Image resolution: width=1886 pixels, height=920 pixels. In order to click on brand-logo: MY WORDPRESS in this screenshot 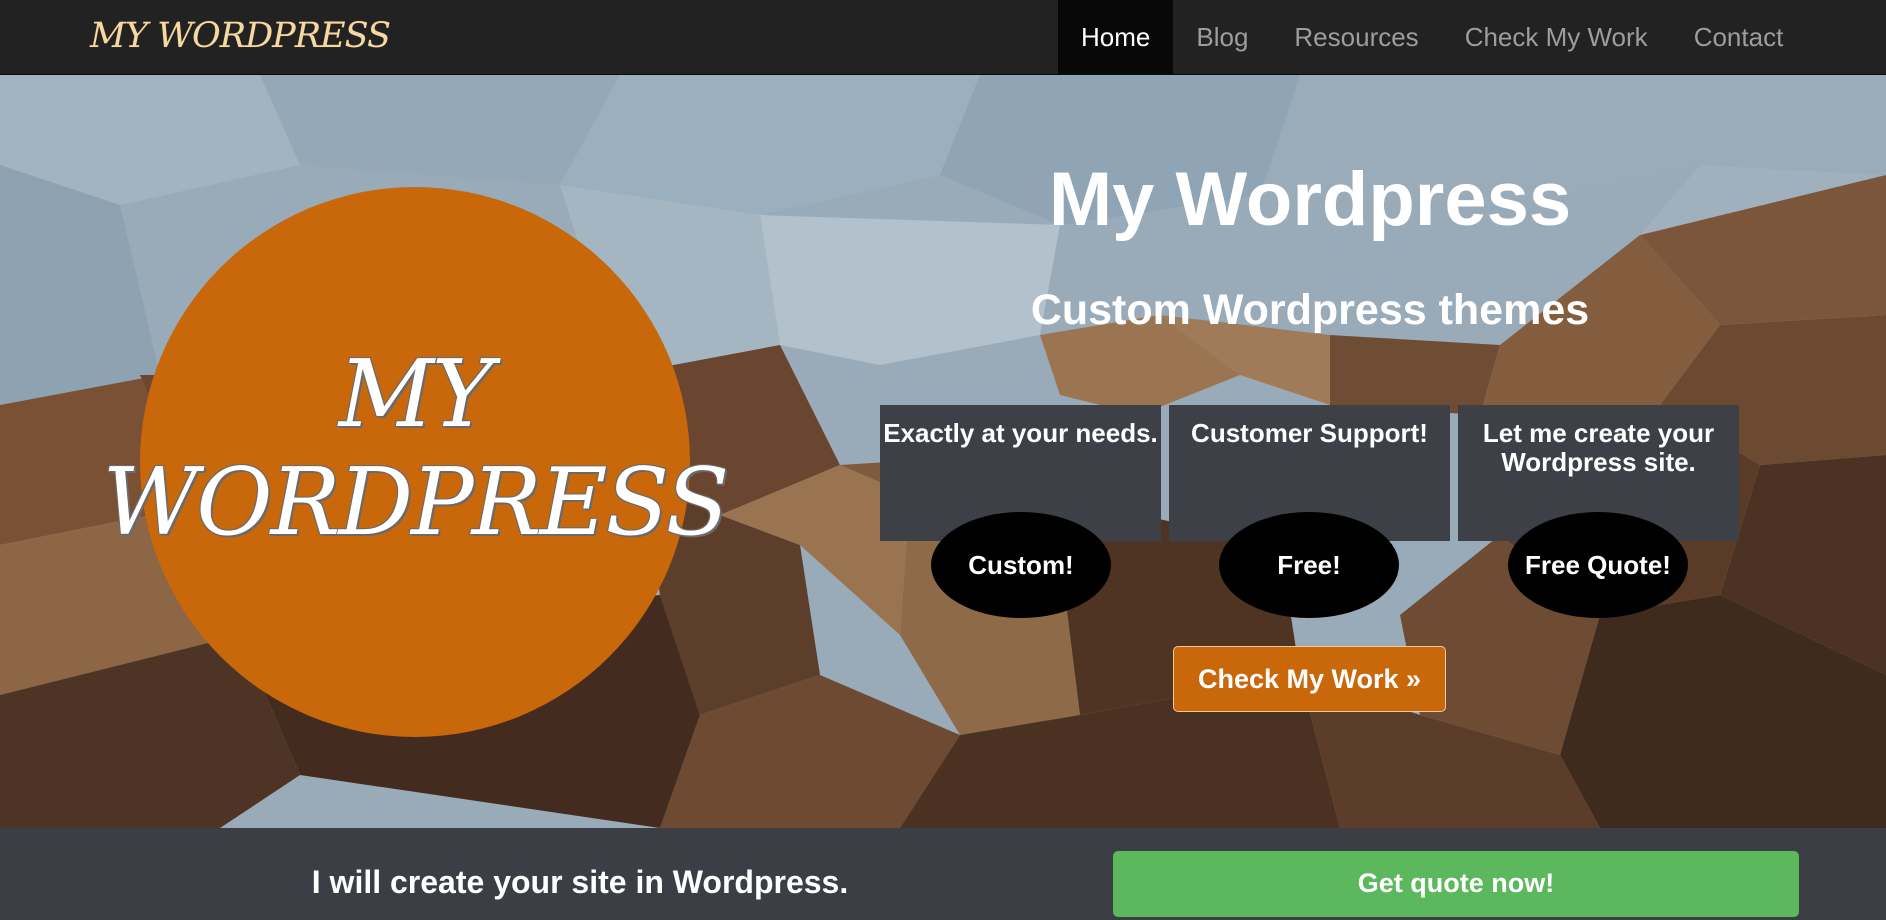, I will do `click(240, 36)`.